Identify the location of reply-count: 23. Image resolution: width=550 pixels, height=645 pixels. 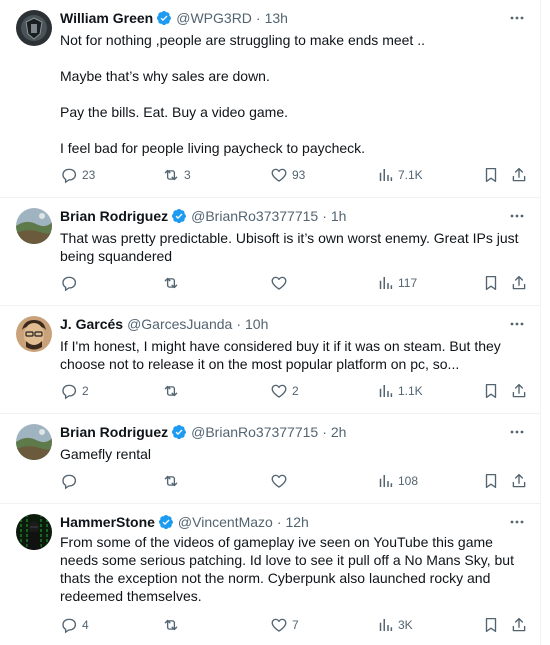
(89, 175).